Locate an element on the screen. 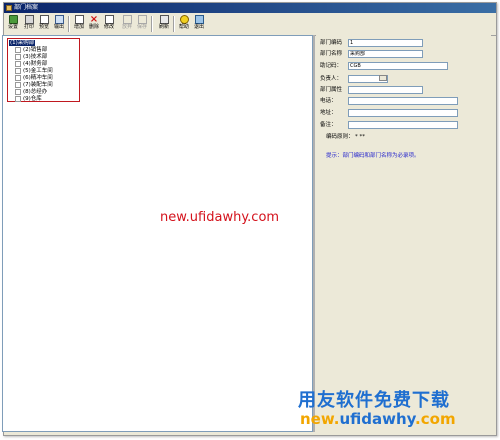 The height and width of the screenshot is (440, 500). dept-name-field: 采购部 is located at coordinates (385, 54).